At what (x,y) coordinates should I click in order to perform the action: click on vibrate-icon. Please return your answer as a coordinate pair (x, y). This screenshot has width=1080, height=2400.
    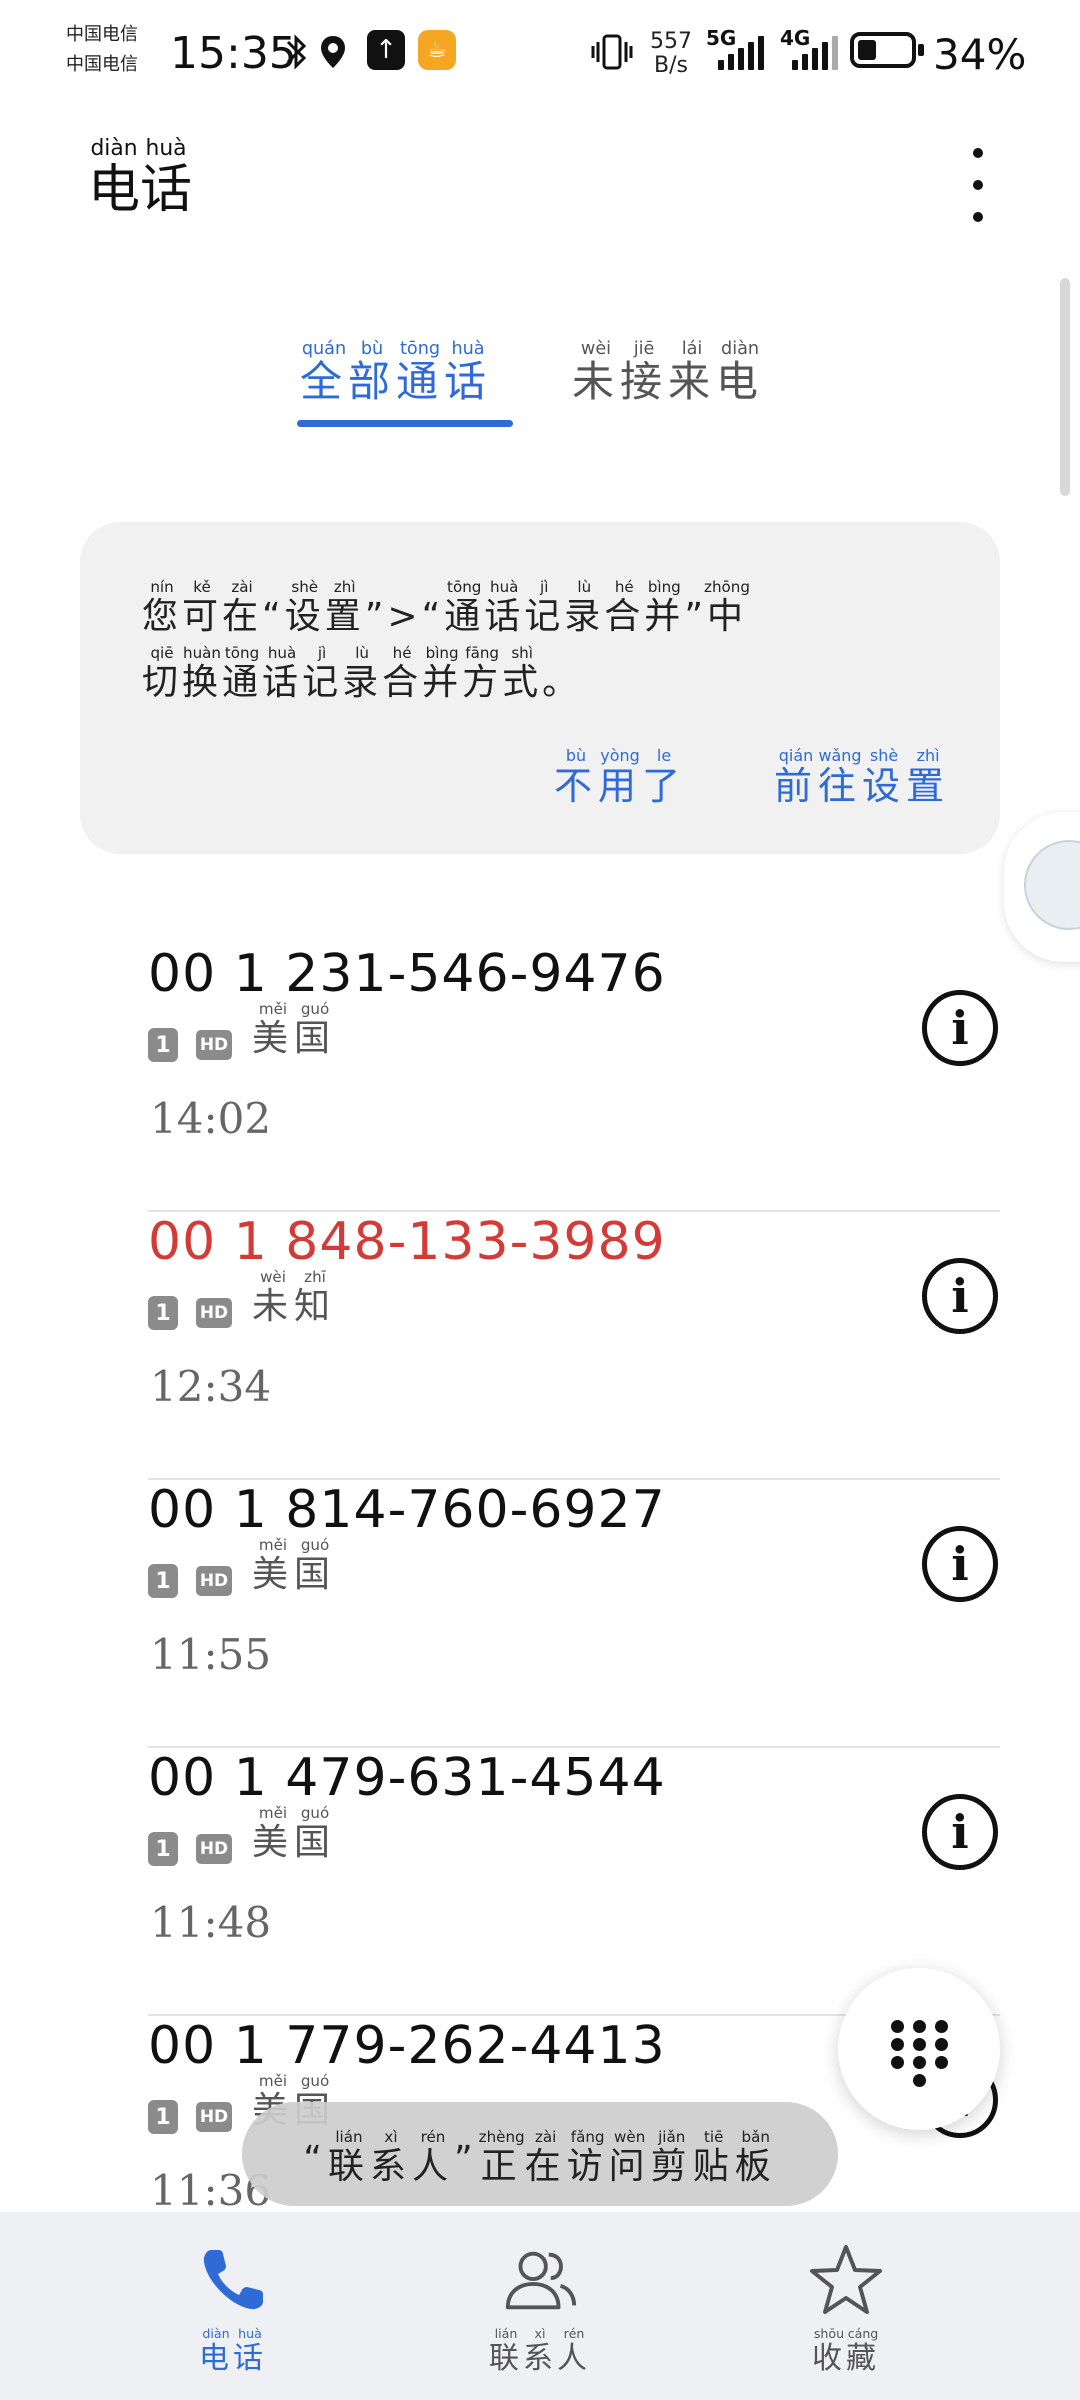
    Looking at the image, I should click on (612, 52).